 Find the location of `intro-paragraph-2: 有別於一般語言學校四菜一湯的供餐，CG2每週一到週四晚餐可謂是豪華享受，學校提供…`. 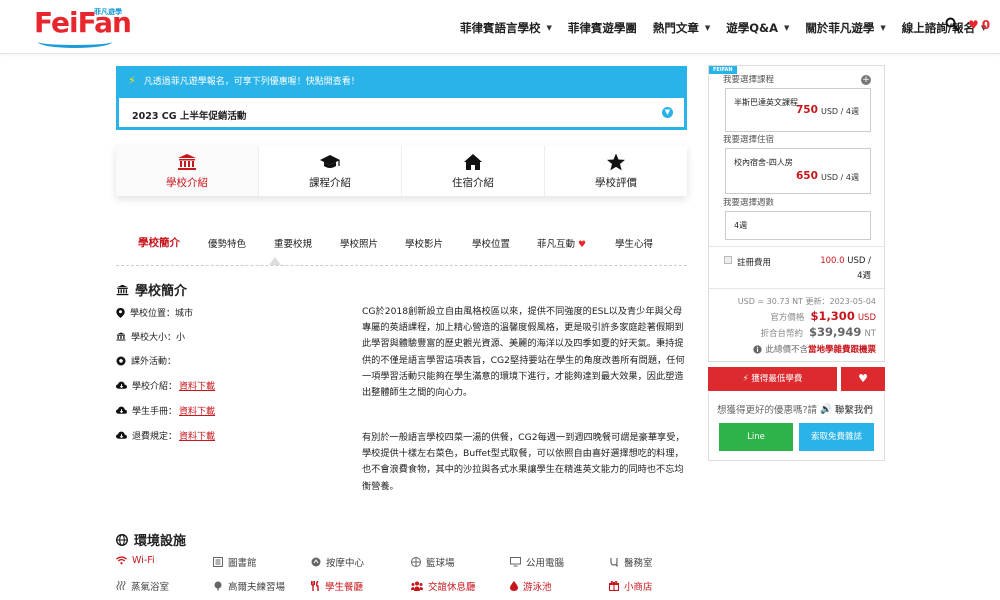

intro-paragraph-2: 有別於一般語言學校四菜一湯的供餐，CG2每週一到週四晚餐可謂是豪華享受，學校提供… is located at coordinates (523, 462).